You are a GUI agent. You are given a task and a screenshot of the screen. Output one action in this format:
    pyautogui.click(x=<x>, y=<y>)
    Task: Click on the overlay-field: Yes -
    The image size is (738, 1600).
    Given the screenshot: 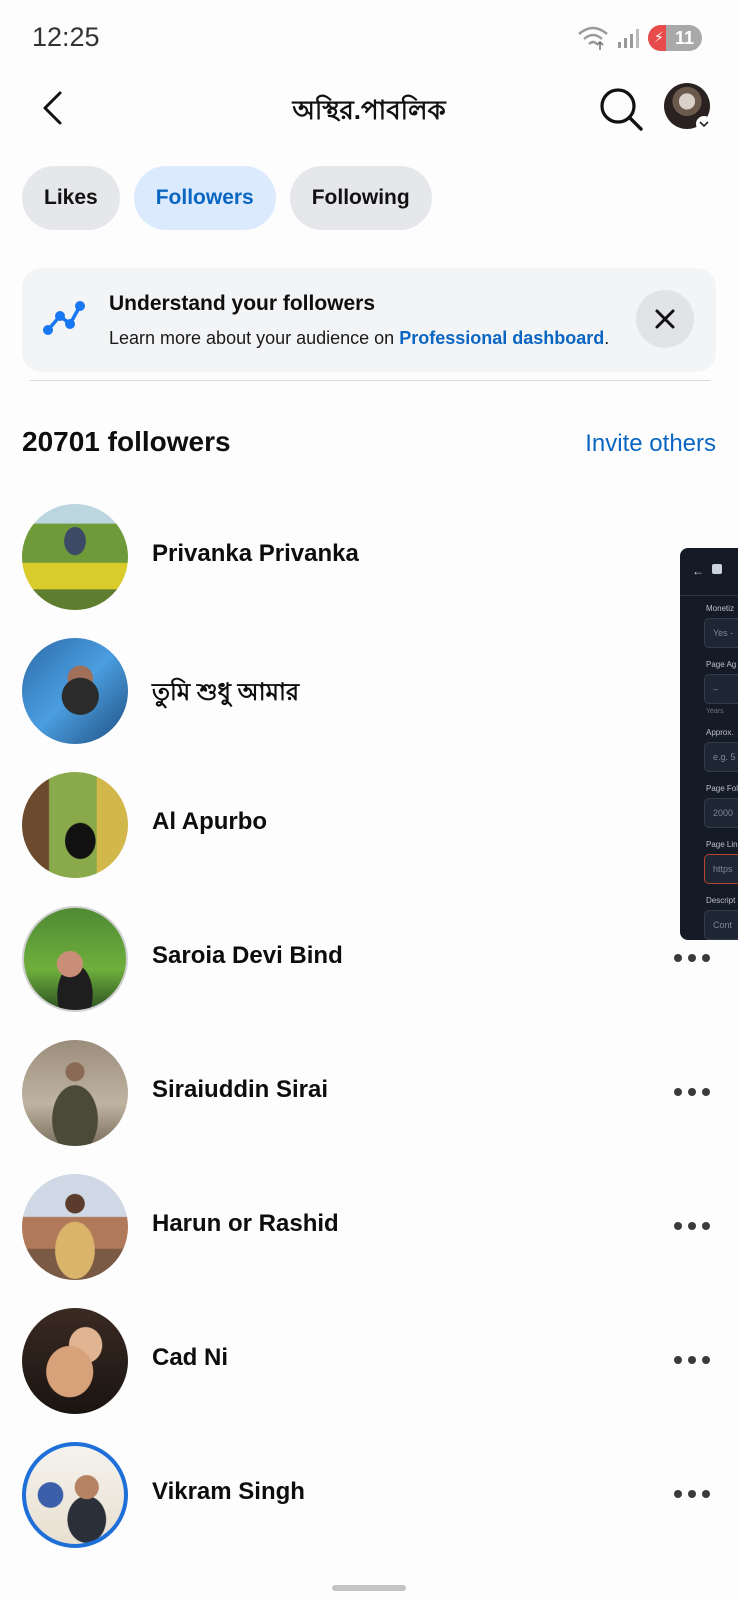 What is the action you would take?
    pyautogui.click(x=721, y=633)
    